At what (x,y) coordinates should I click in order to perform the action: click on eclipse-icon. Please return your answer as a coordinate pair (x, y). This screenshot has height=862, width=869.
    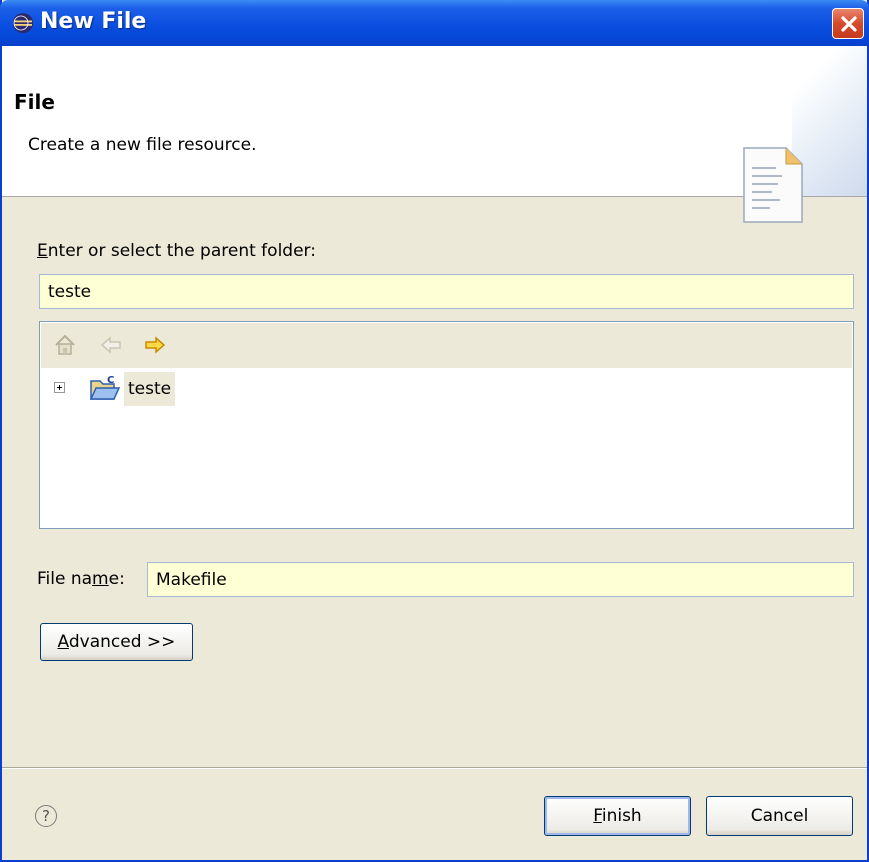
    Looking at the image, I should click on (23, 23).